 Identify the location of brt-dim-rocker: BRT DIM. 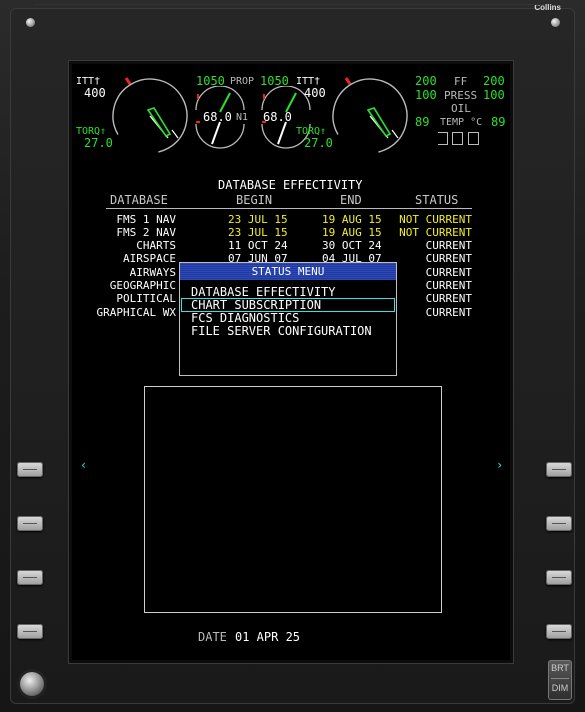
(560, 680).